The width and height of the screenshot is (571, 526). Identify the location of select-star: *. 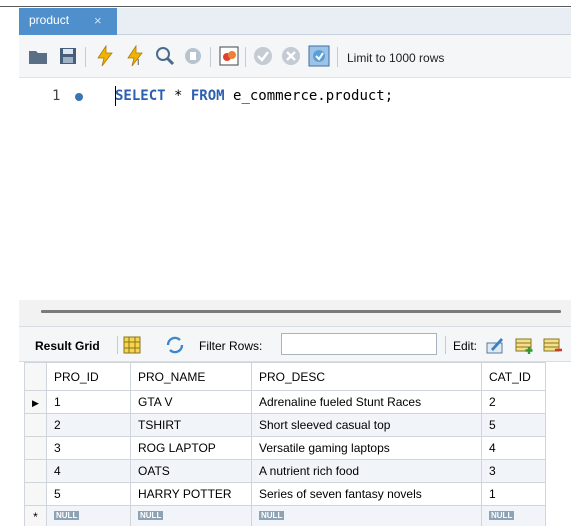
(178, 96).